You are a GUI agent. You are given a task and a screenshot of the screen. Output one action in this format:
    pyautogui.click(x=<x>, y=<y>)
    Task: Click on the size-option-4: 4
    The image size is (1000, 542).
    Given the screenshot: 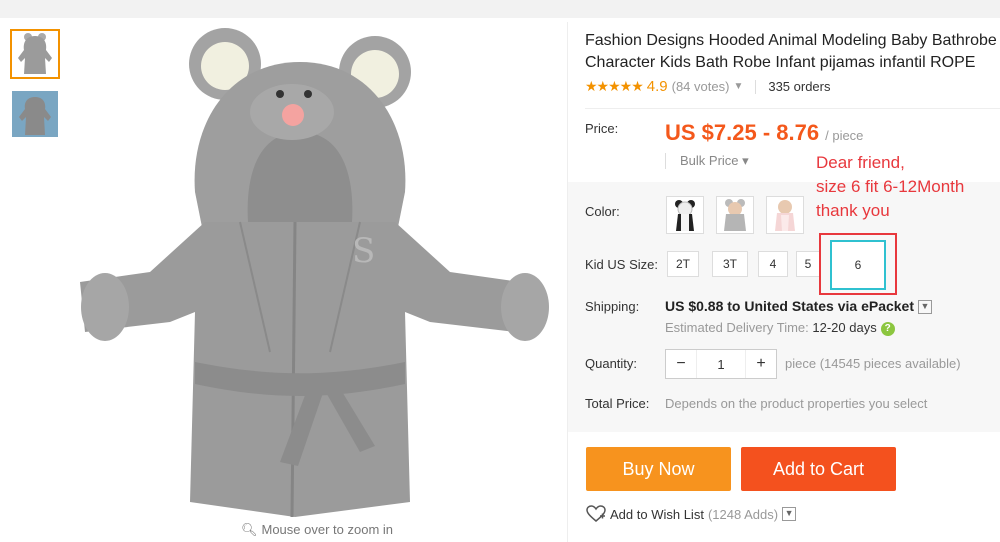 What is the action you would take?
    pyautogui.click(x=773, y=264)
    